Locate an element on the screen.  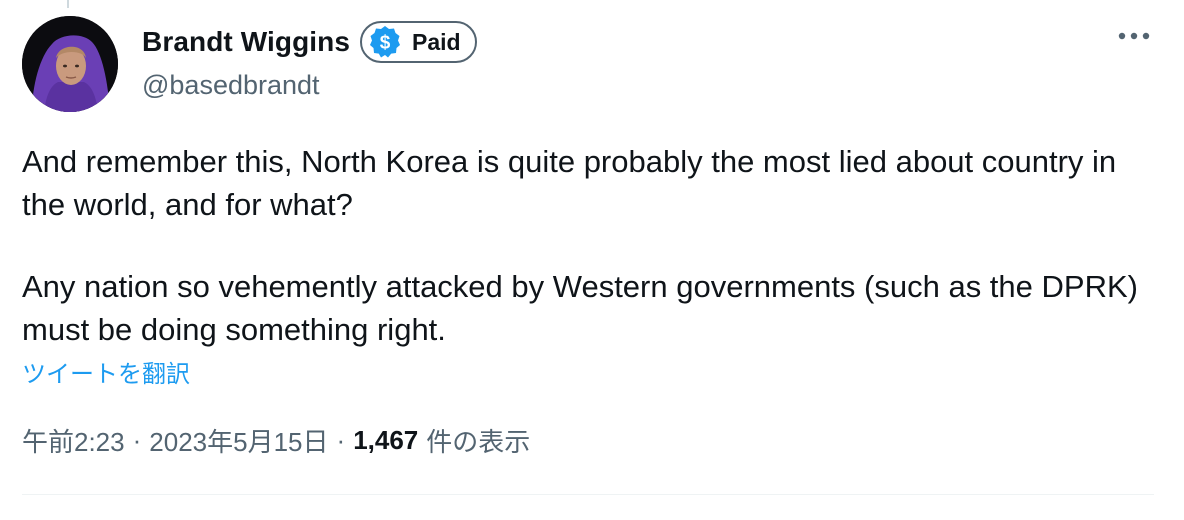
views-label: 件の表示 is located at coordinates (478, 442).